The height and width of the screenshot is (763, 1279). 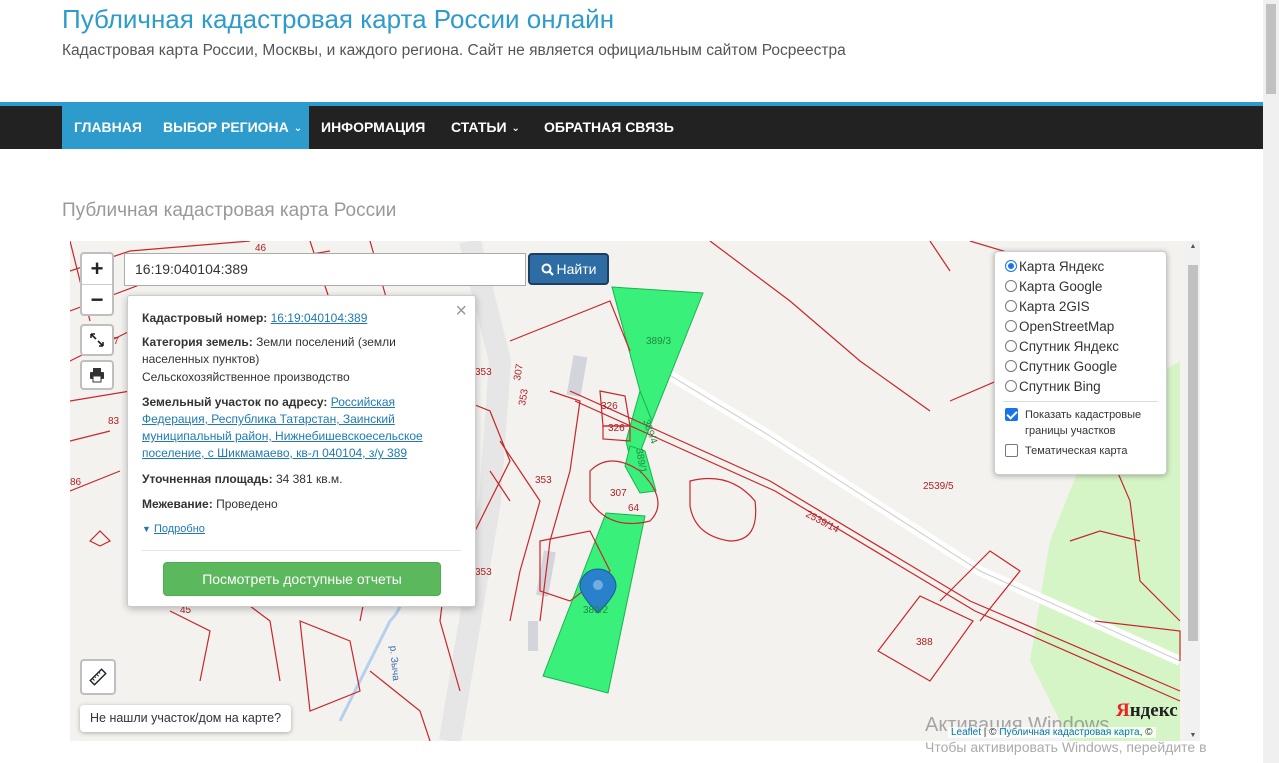 I want to click on parcel-label: 83, so click(x=114, y=421).